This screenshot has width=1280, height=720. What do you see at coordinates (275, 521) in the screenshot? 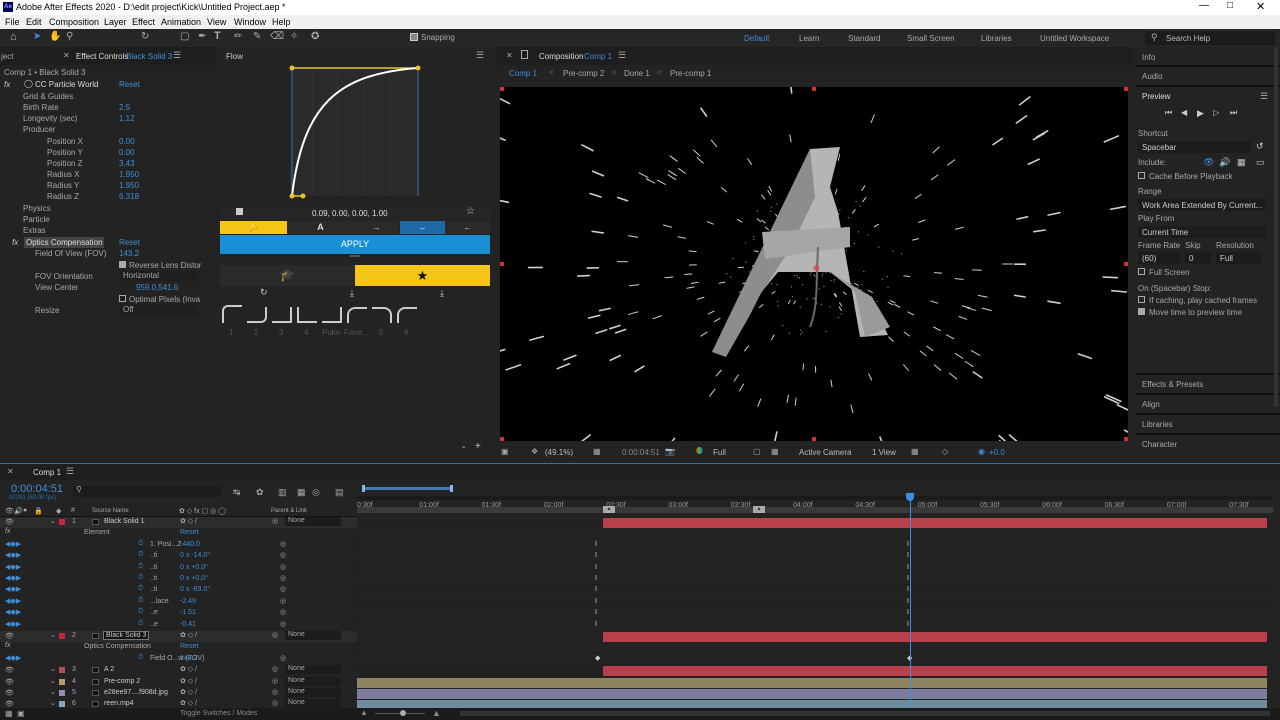
I see `parent-pickwhip-icon: ◎` at bounding box center [275, 521].